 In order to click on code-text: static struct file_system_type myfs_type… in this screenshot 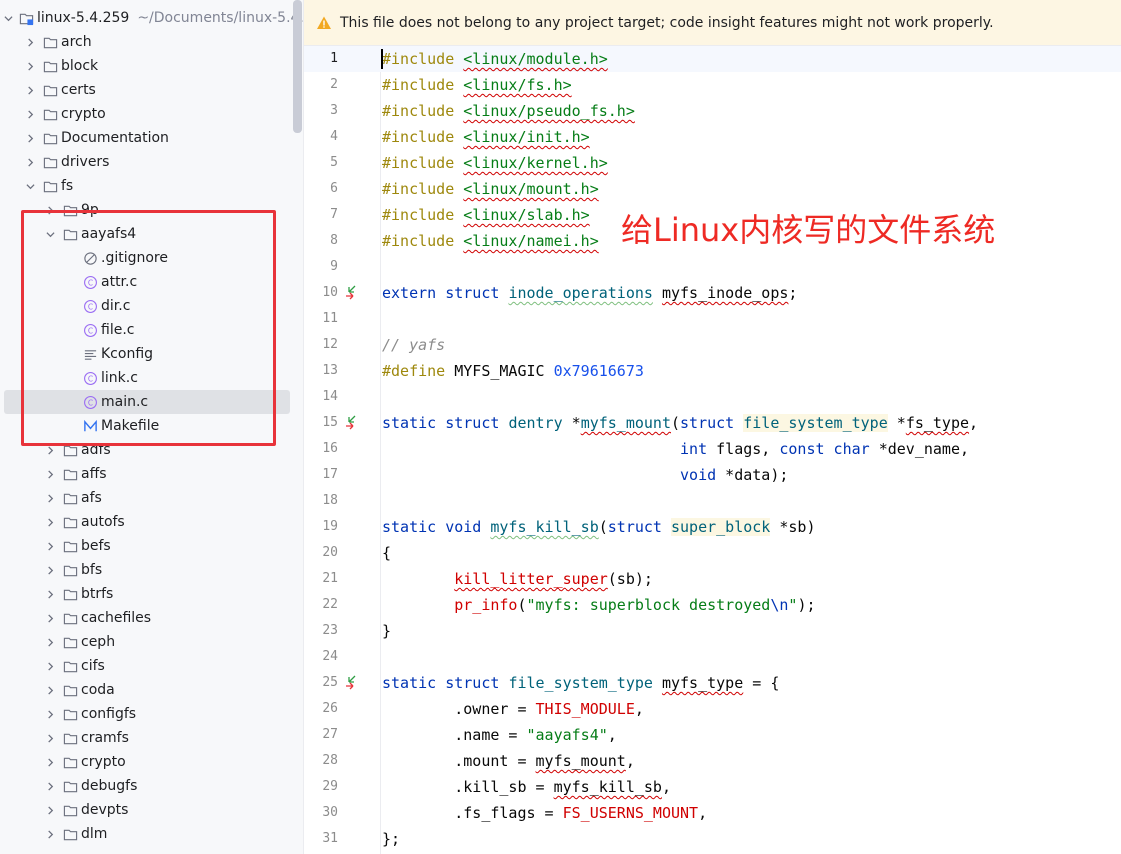, I will do `click(580, 683)`.